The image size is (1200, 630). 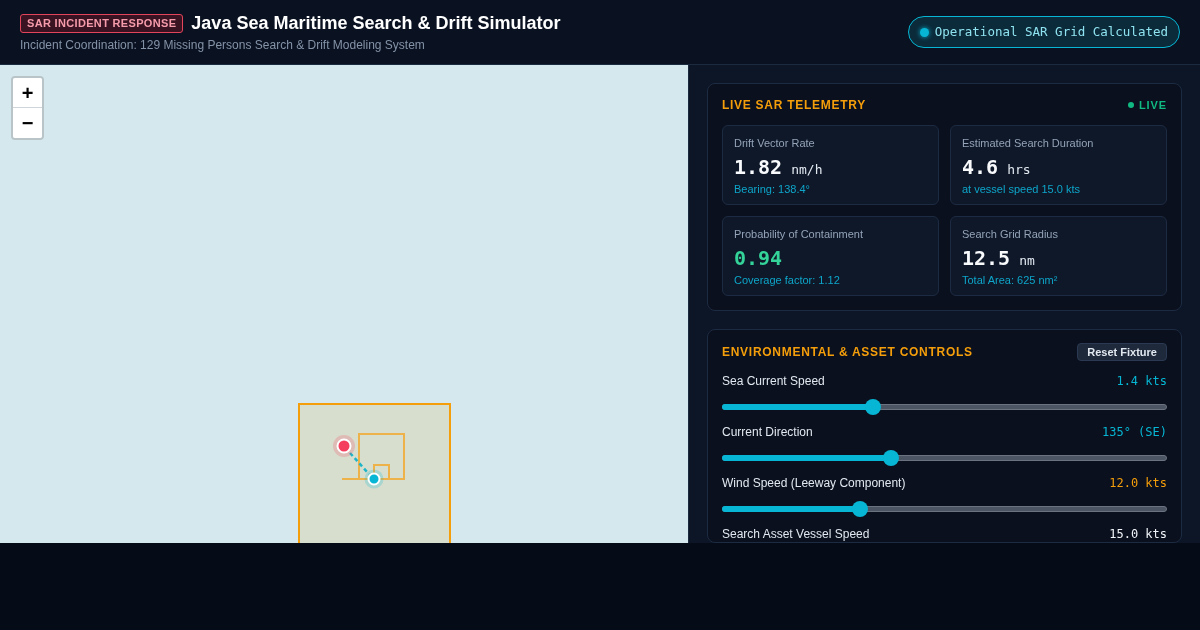 I want to click on stat-unit: nm/h, so click(x=807, y=170).